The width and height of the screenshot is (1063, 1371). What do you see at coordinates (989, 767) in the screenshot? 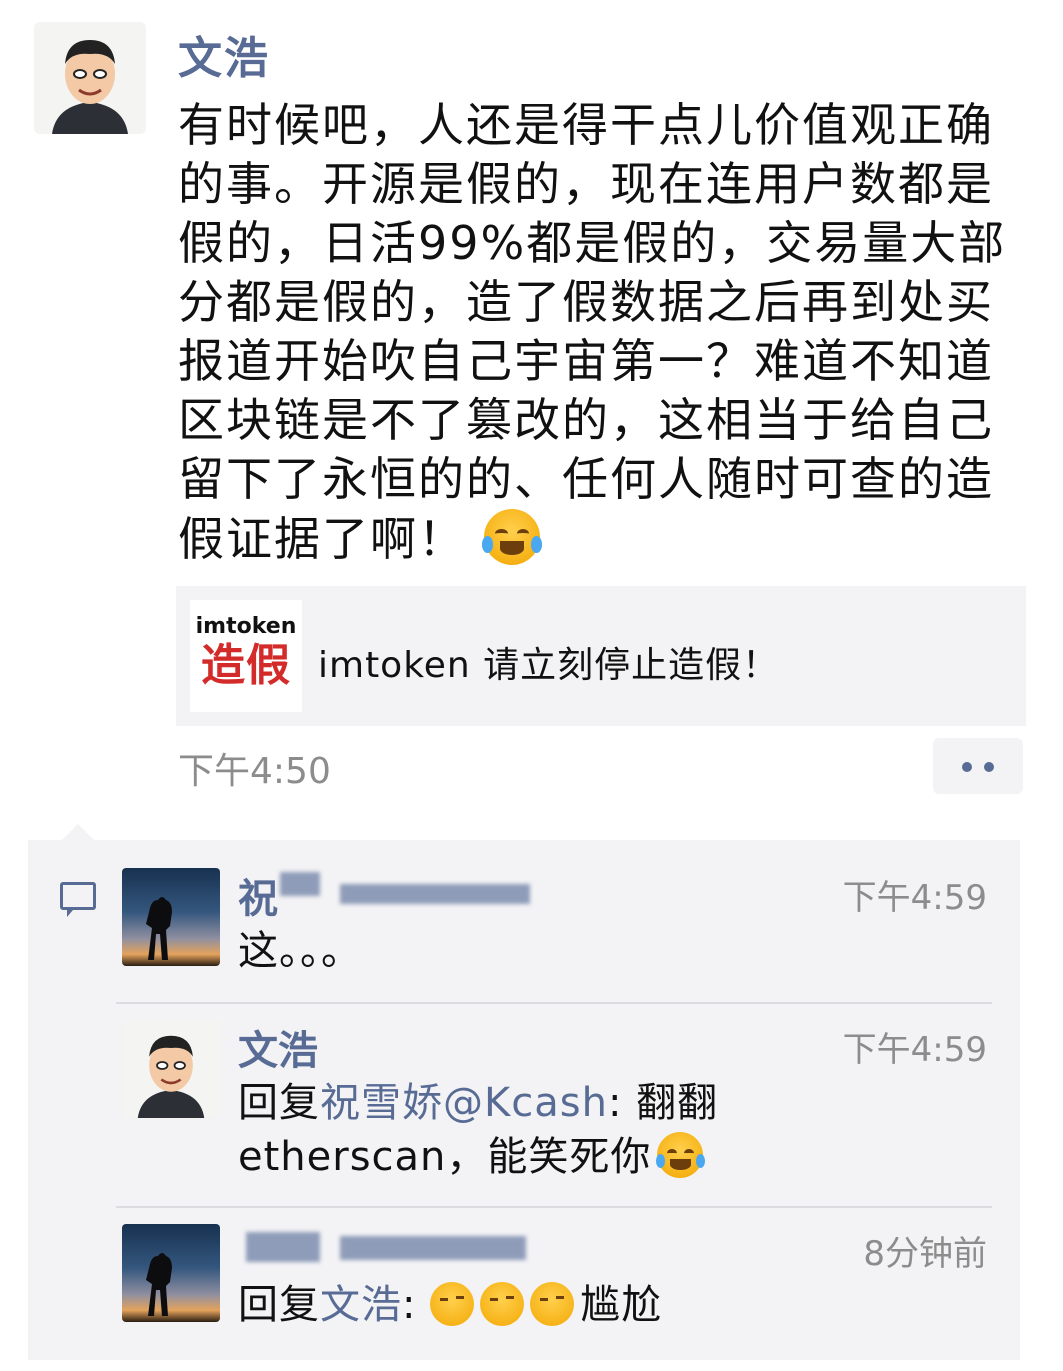
I see `more-dot` at bounding box center [989, 767].